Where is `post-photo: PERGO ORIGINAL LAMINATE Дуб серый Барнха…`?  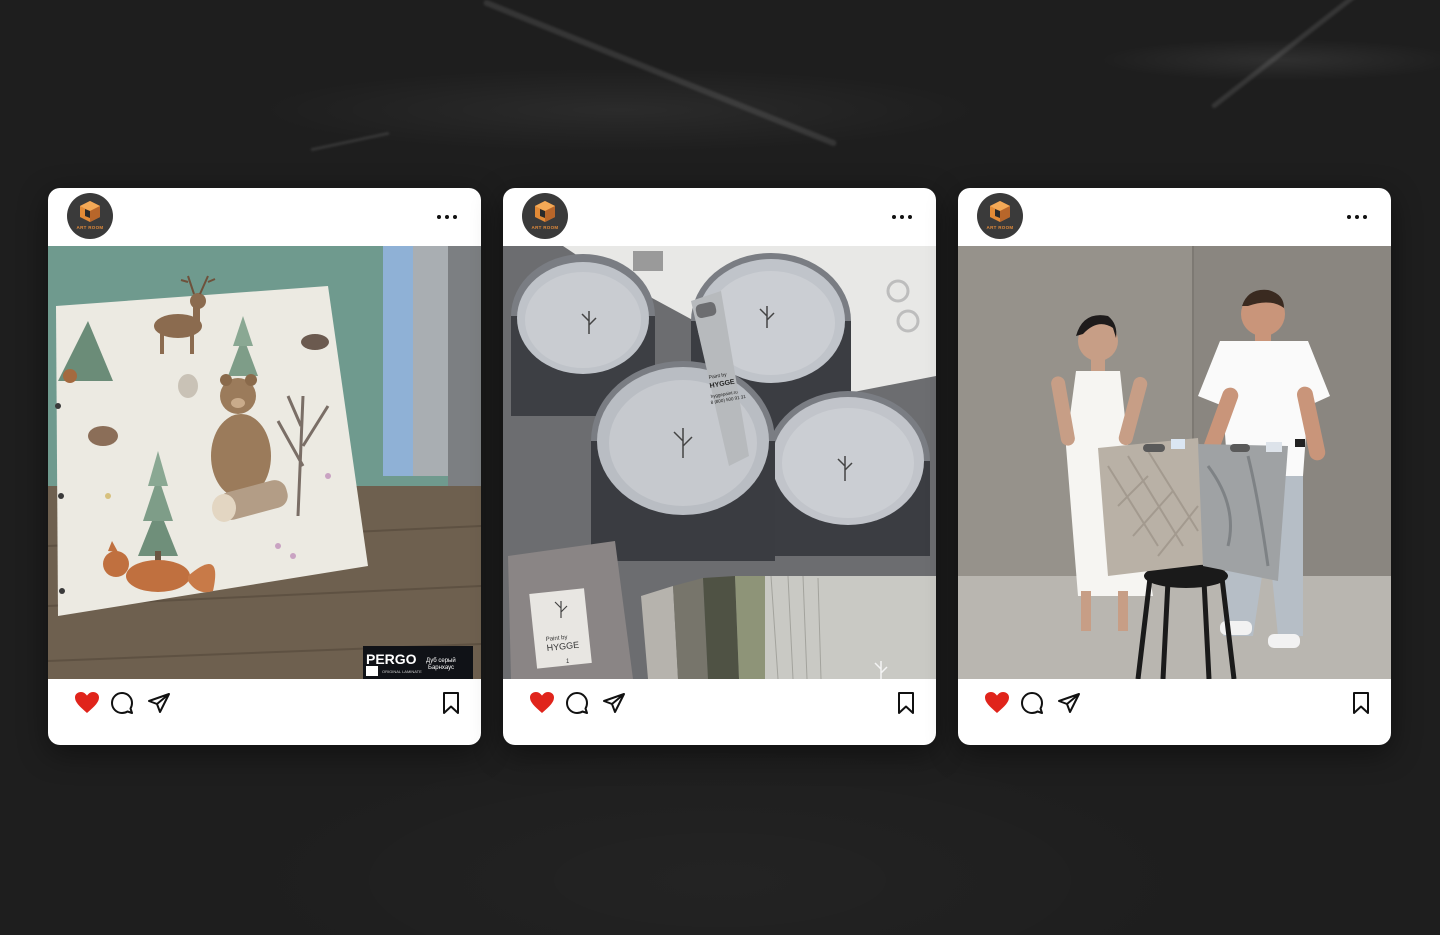
post-photo: PERGO ORIGINAL LAMINATE Дуб серый Барнха… is located at coordinates (264, 462).